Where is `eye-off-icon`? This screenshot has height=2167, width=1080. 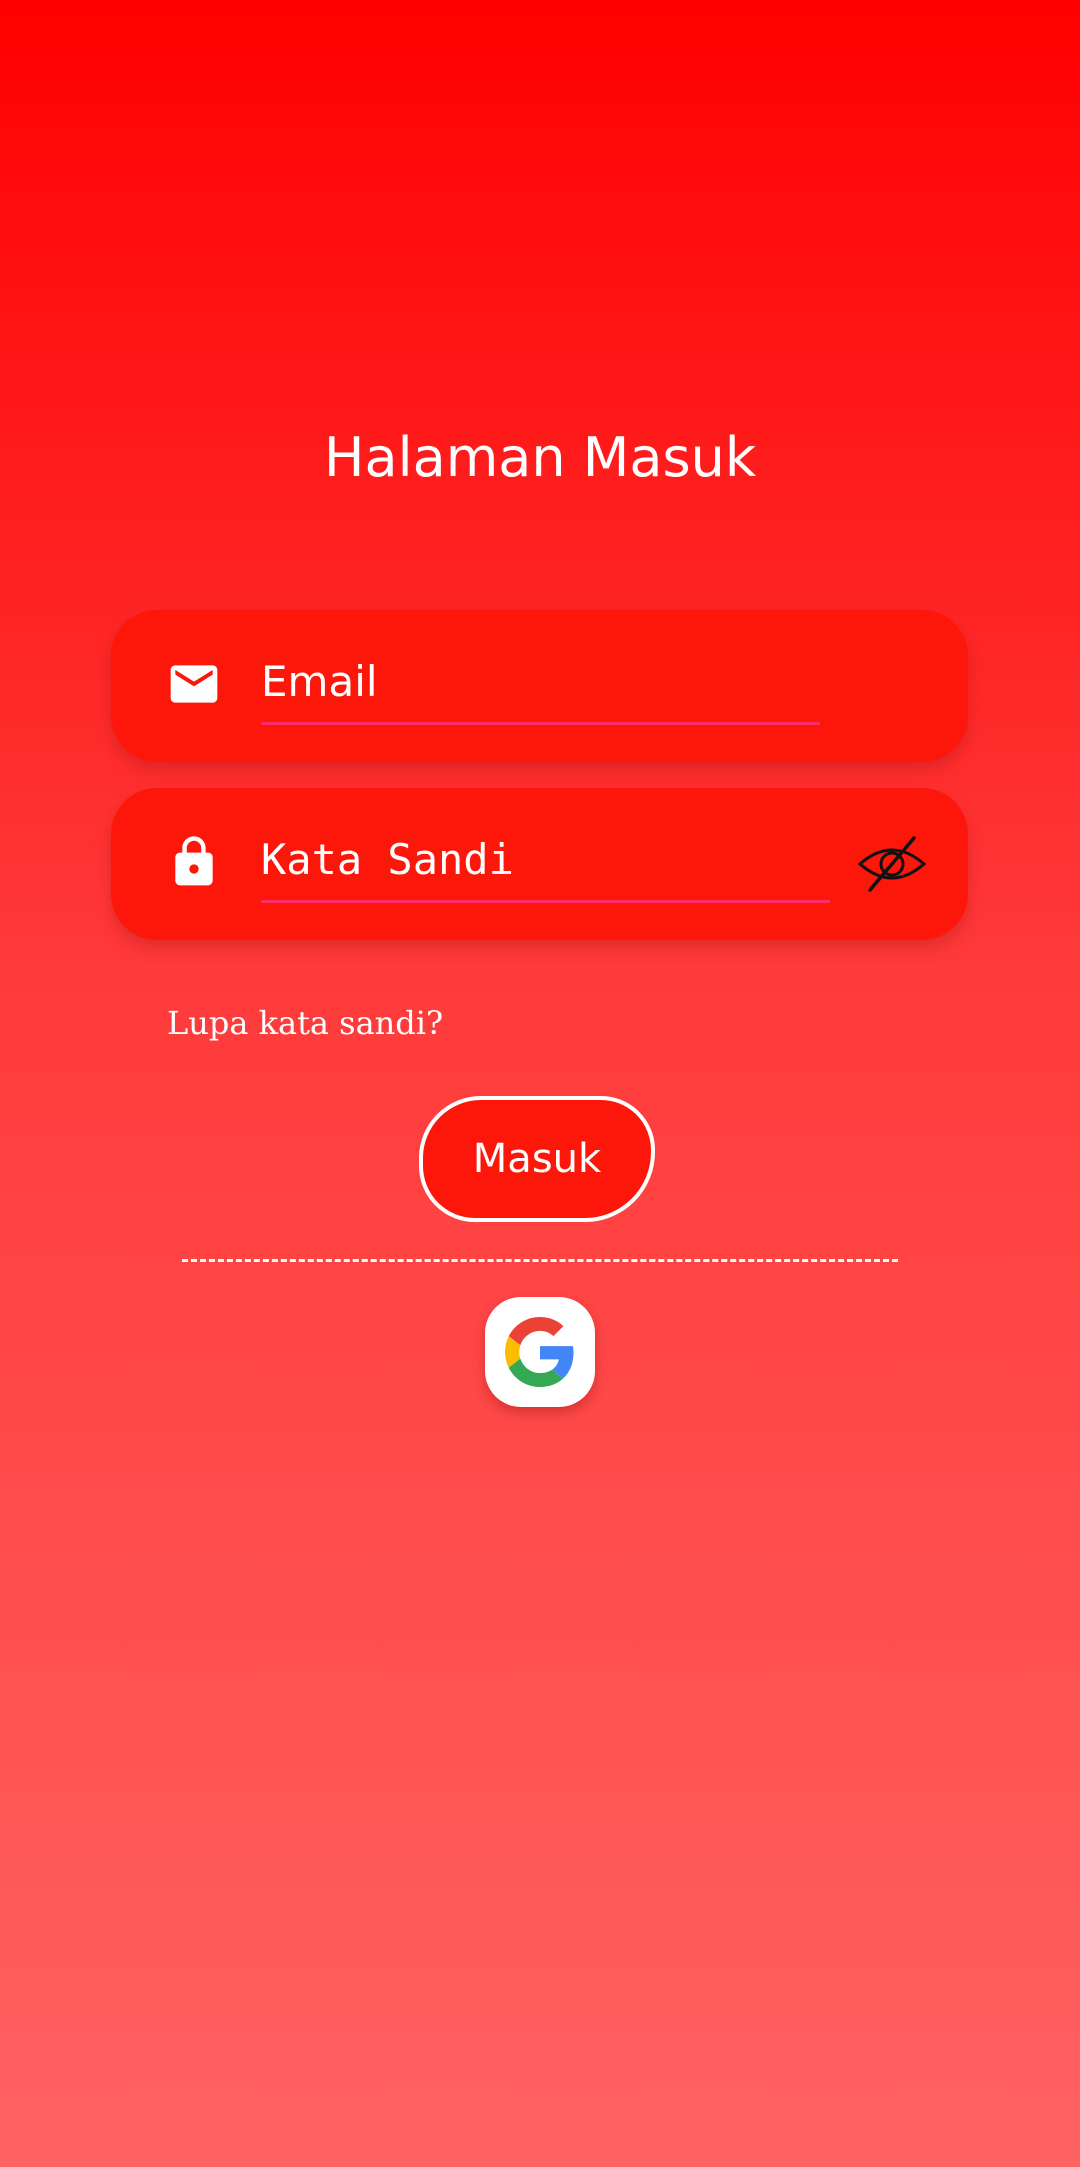 eye-off-icon is located at coordinates (892, 864).